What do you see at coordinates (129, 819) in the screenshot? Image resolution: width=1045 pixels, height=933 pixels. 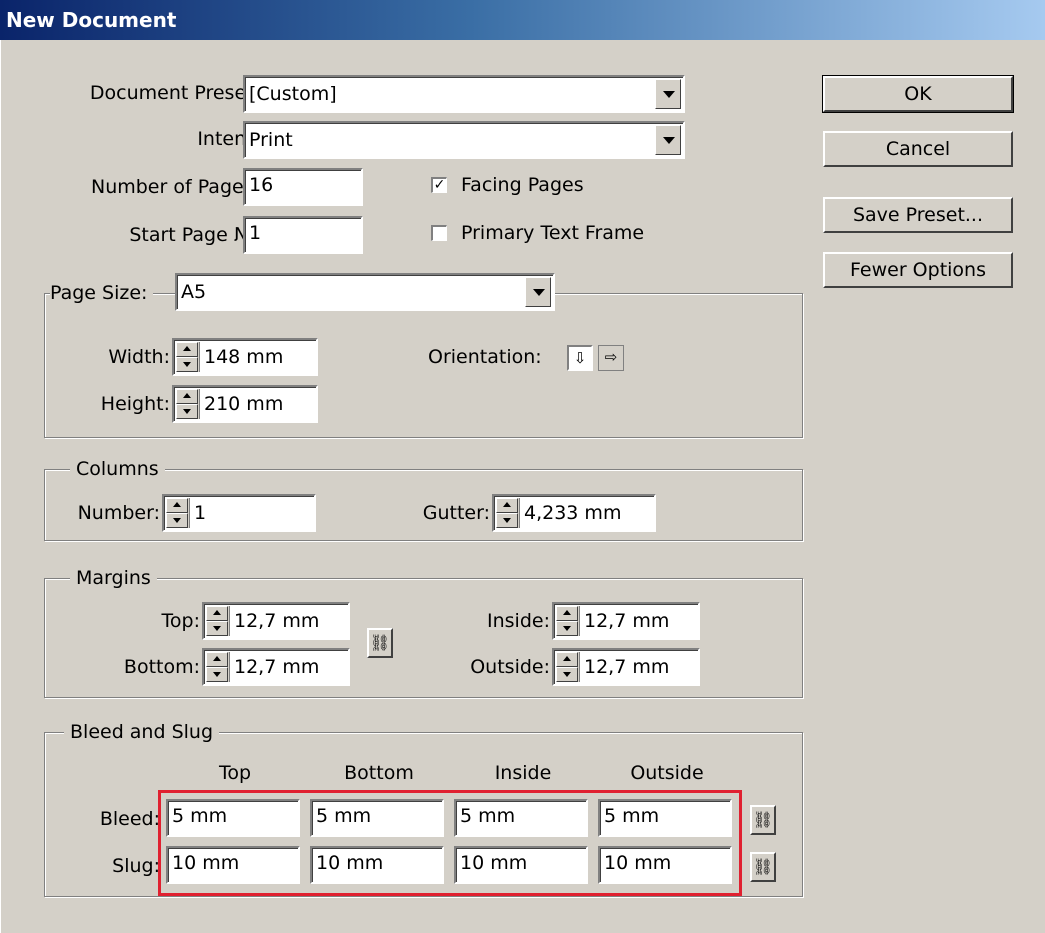 I see `bleed-label: Bleed:` at bounding box center [129, 819].